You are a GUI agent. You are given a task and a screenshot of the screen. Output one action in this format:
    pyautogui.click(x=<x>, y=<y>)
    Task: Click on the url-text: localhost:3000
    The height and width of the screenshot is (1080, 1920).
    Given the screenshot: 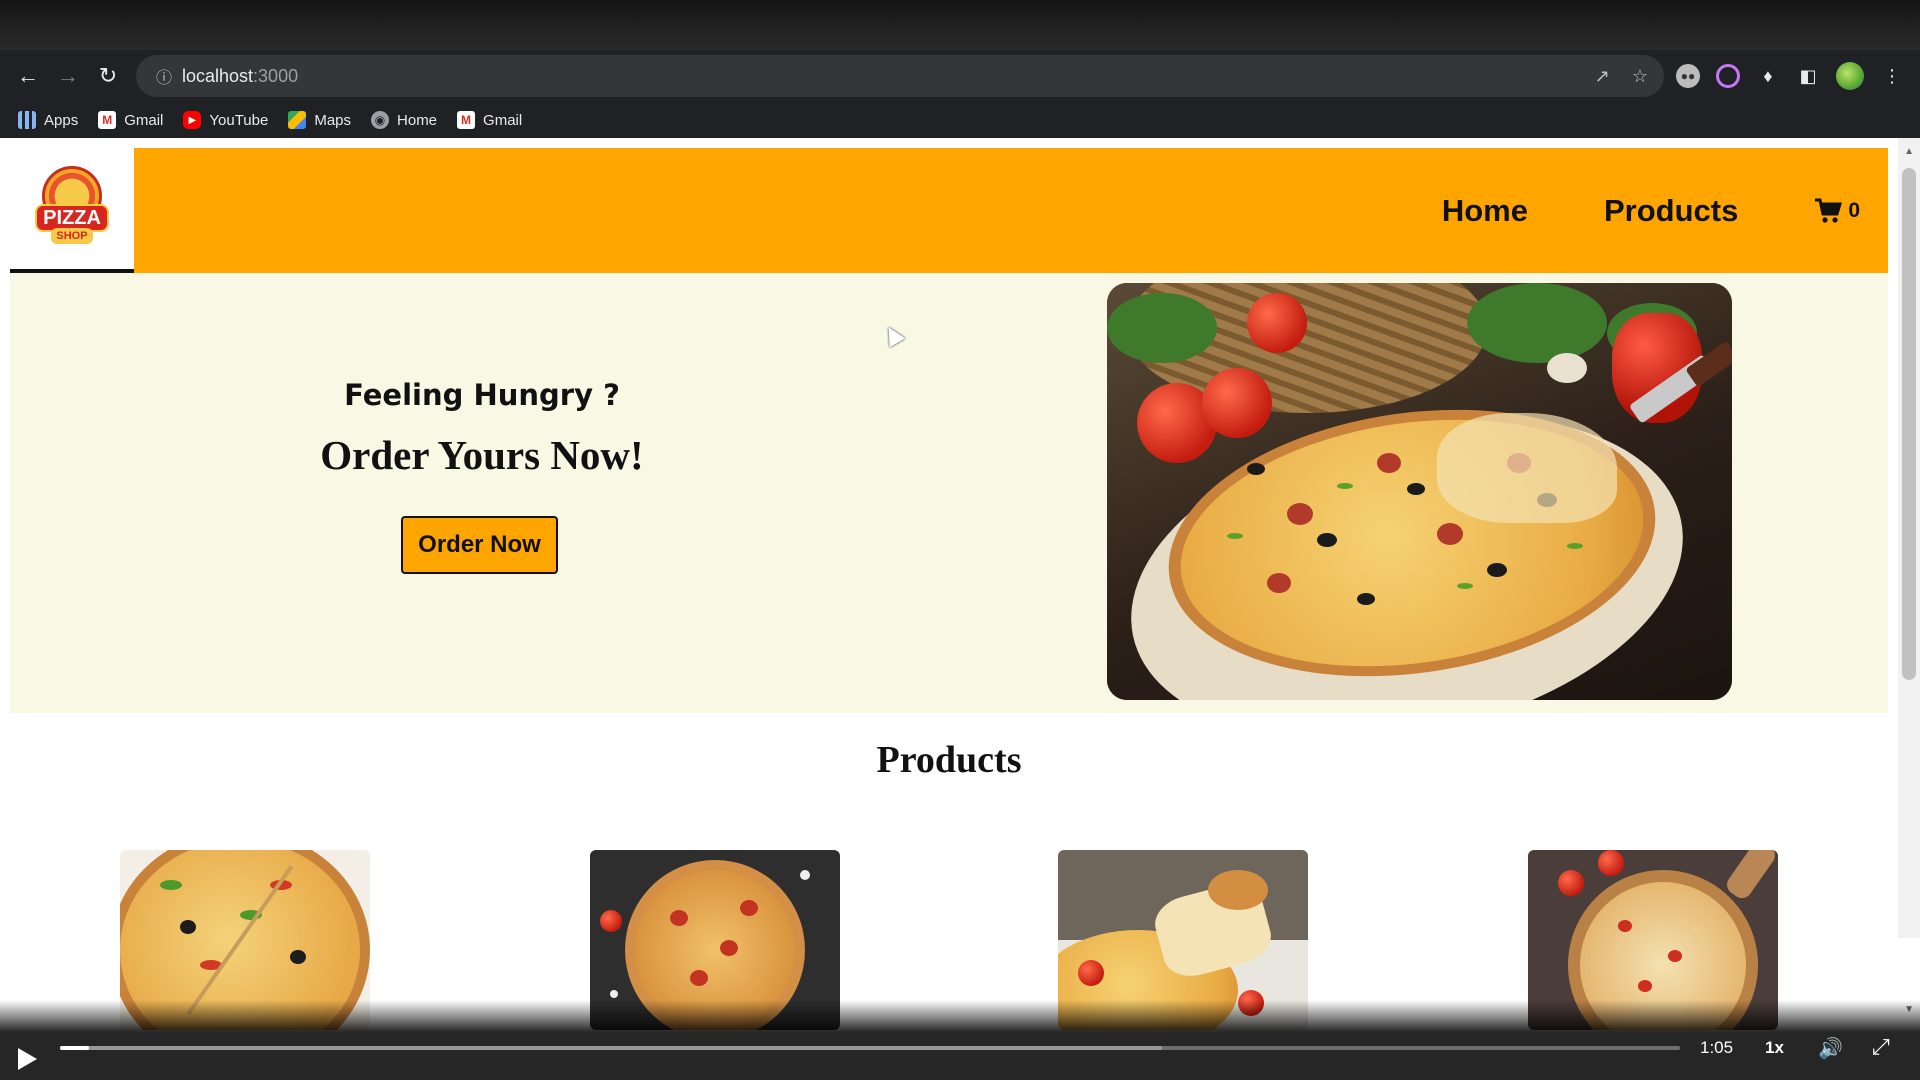 What is the action you would take?
    pyautogui.click(x=240, y=76)
    